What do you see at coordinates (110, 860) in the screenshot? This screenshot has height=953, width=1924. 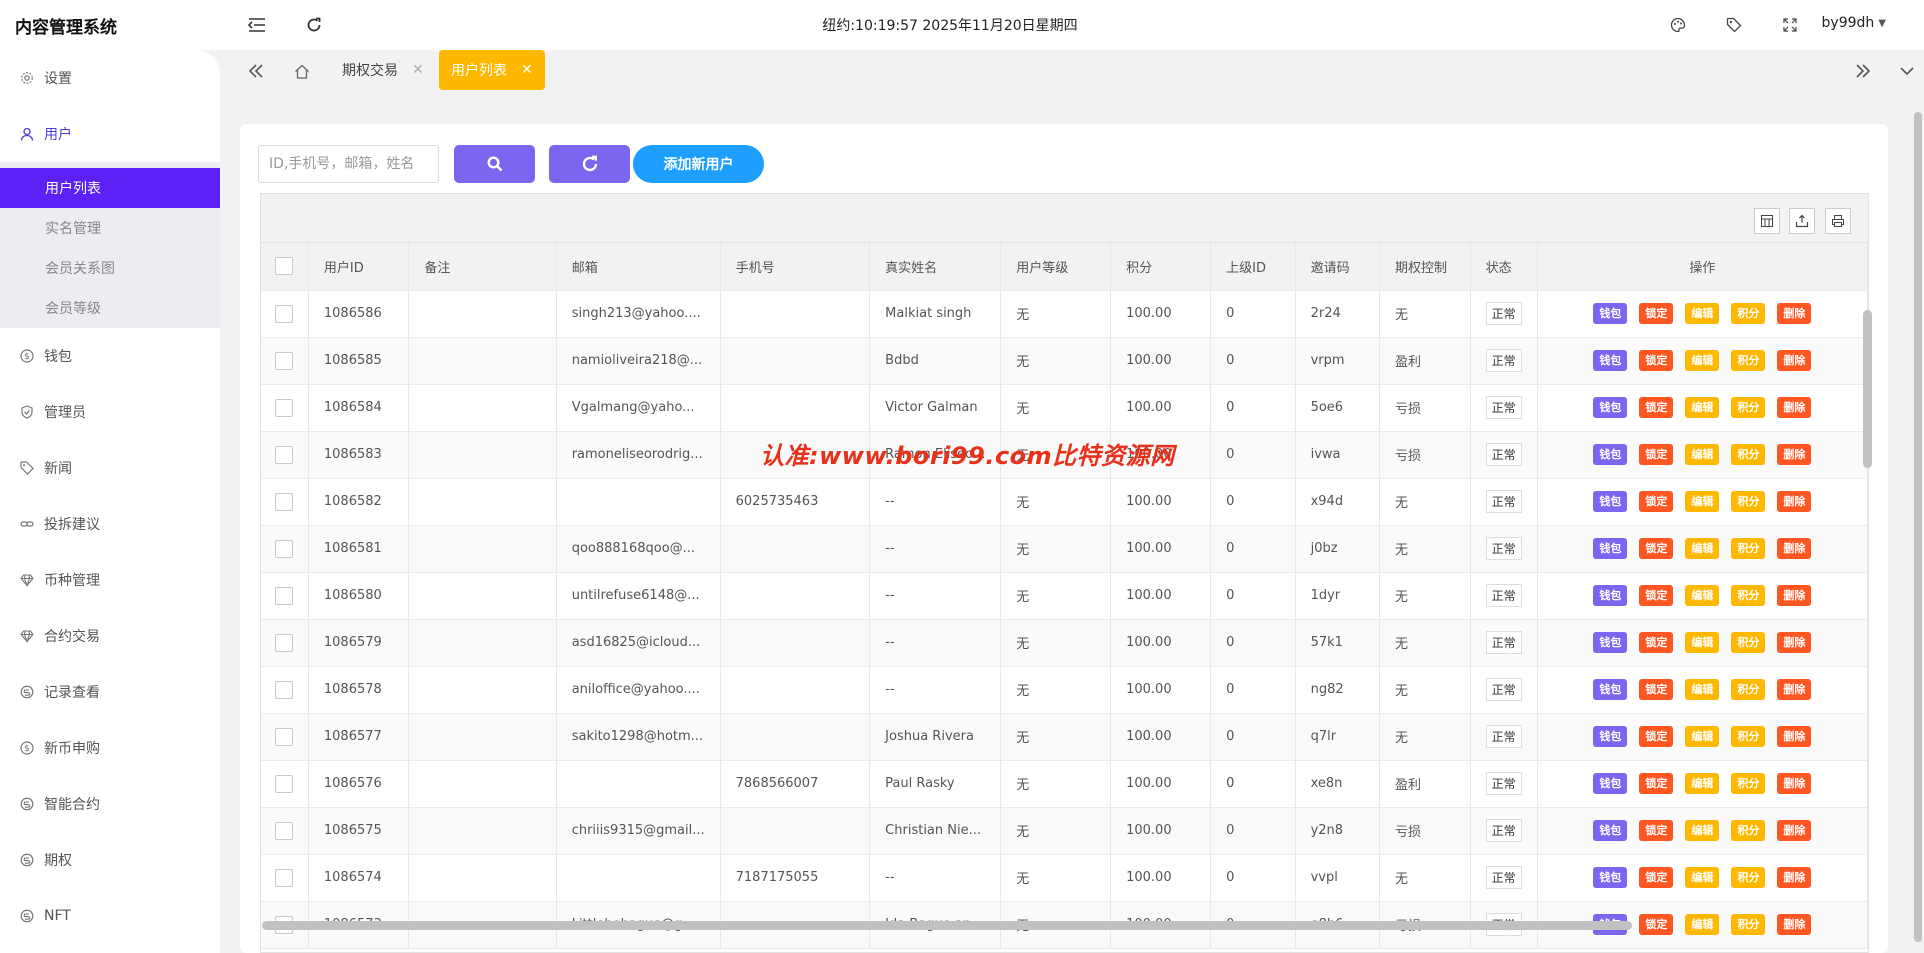 I see `sidebar-item-options: 期权` at bounding box center [110, 860].